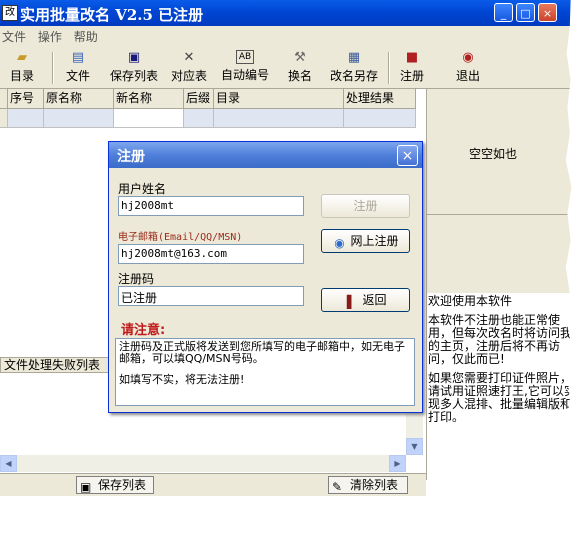 This screenshot has width=577, height=534. What do you see at coordinates (142, 189) in the screenshot?
I see `username-label: 用户姓名` at bounding box center [142, 189].